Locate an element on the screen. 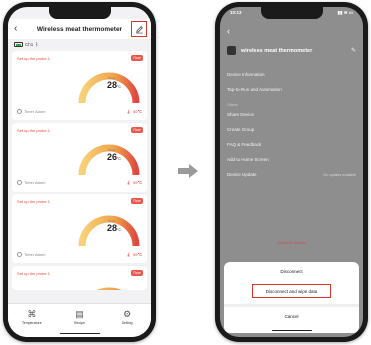  pencil-icon is located at coordinates (139, 29).